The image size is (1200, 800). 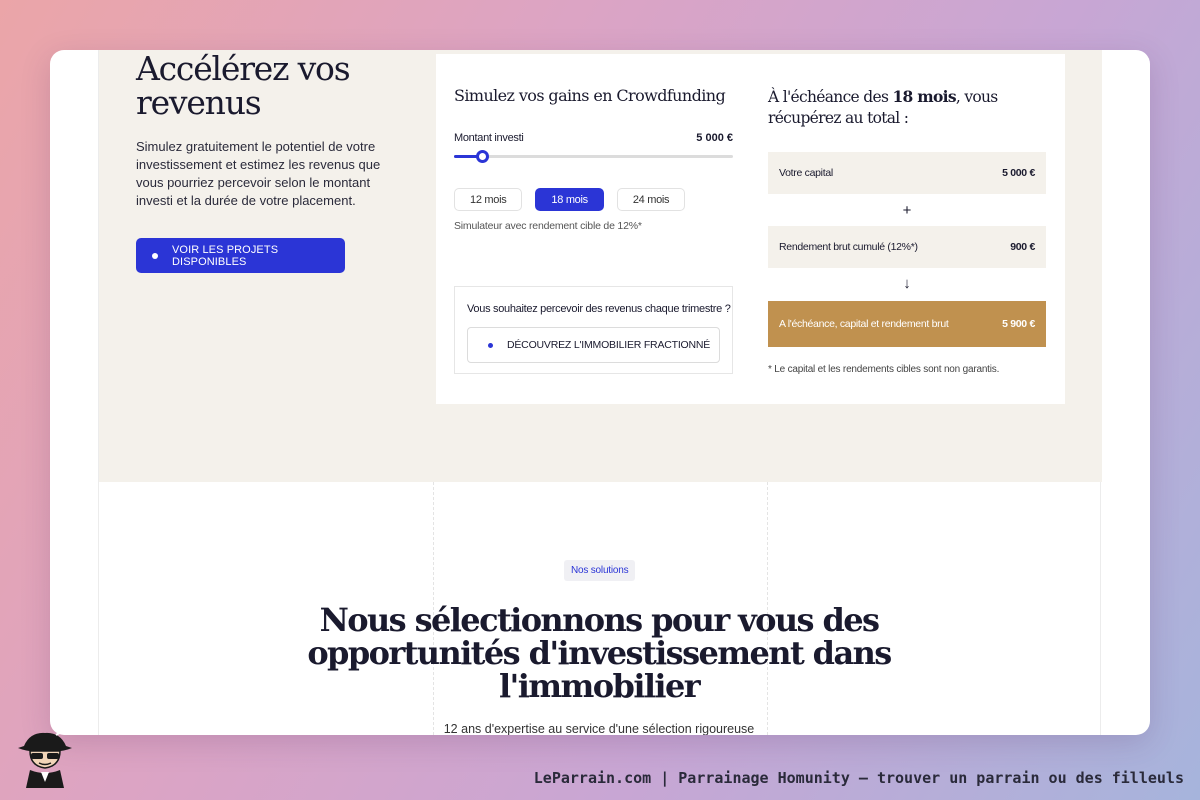 I want to click on capital-label: Votre capital, so click(x=806, y=173).